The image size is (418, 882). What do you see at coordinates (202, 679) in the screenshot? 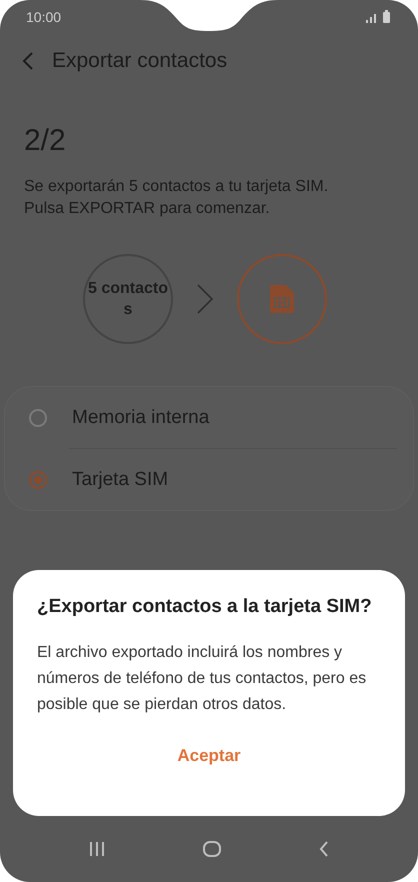
I see `dialog-message: El archivo exportado incluirá los nombres y números de teléfono de tus contactos, pero es posible que se pierdan otros datos.` at bounding box center [202, 679].